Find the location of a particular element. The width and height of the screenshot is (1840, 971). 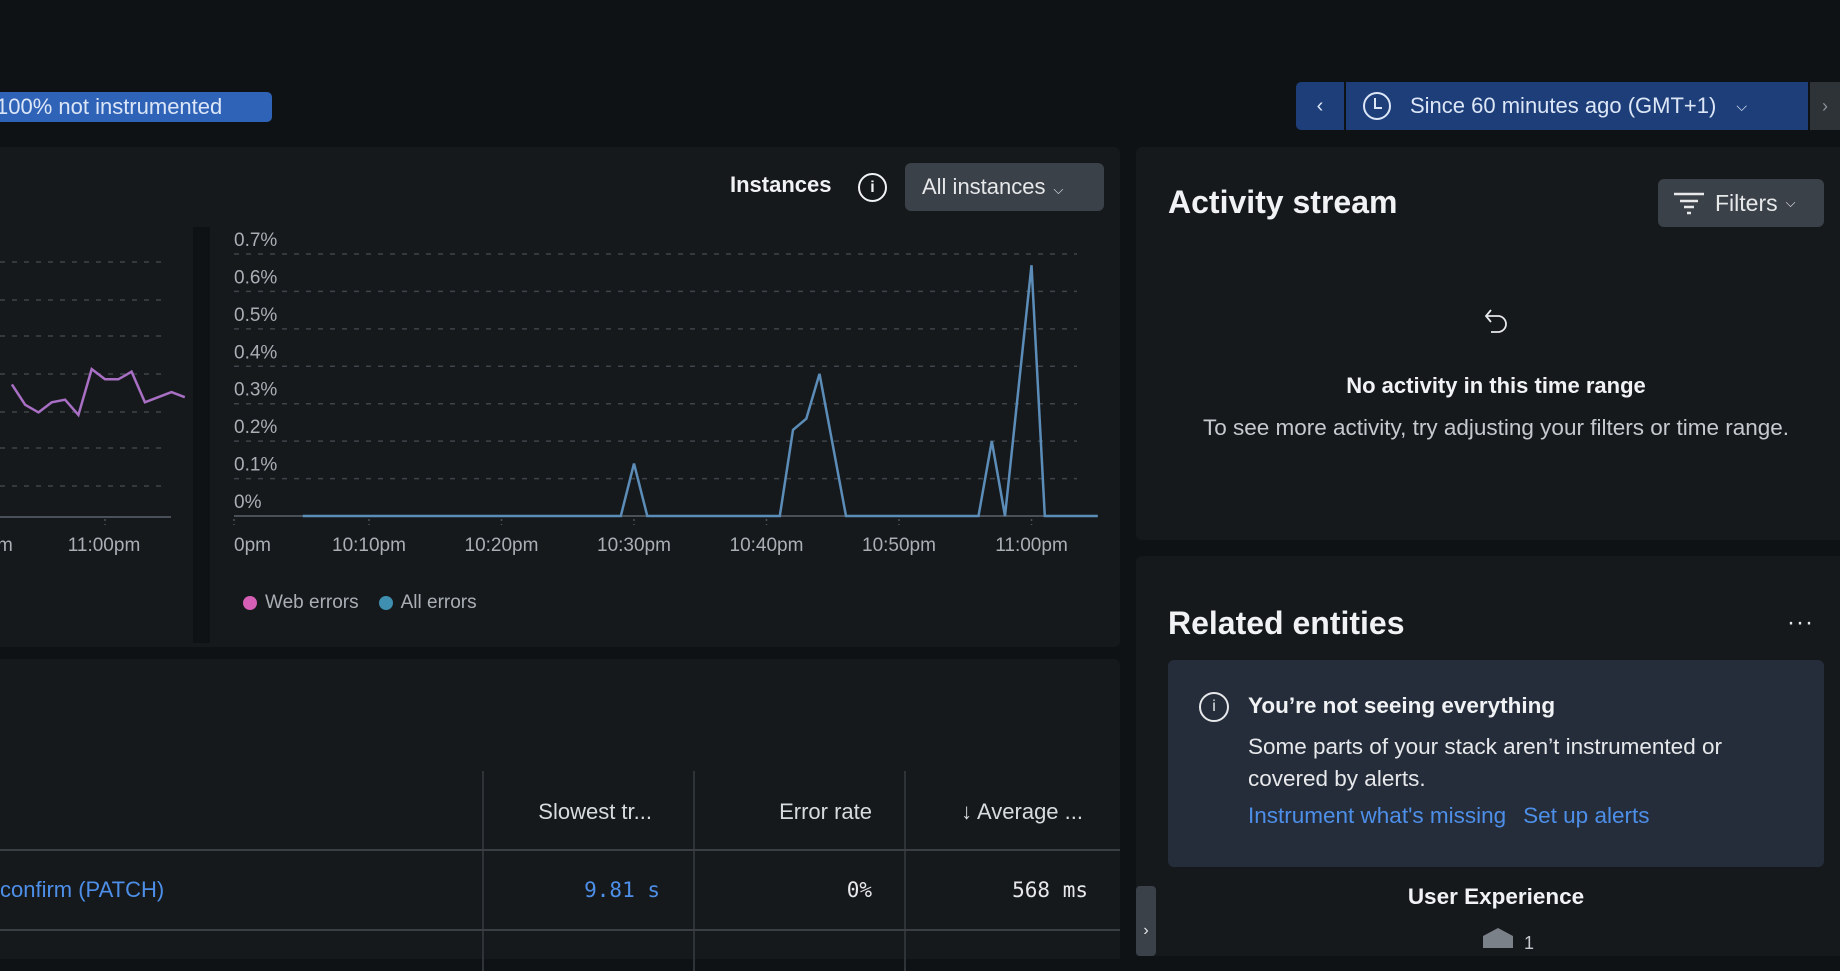

related-entities-title: Related entities is located at coordinates (1286, 623).